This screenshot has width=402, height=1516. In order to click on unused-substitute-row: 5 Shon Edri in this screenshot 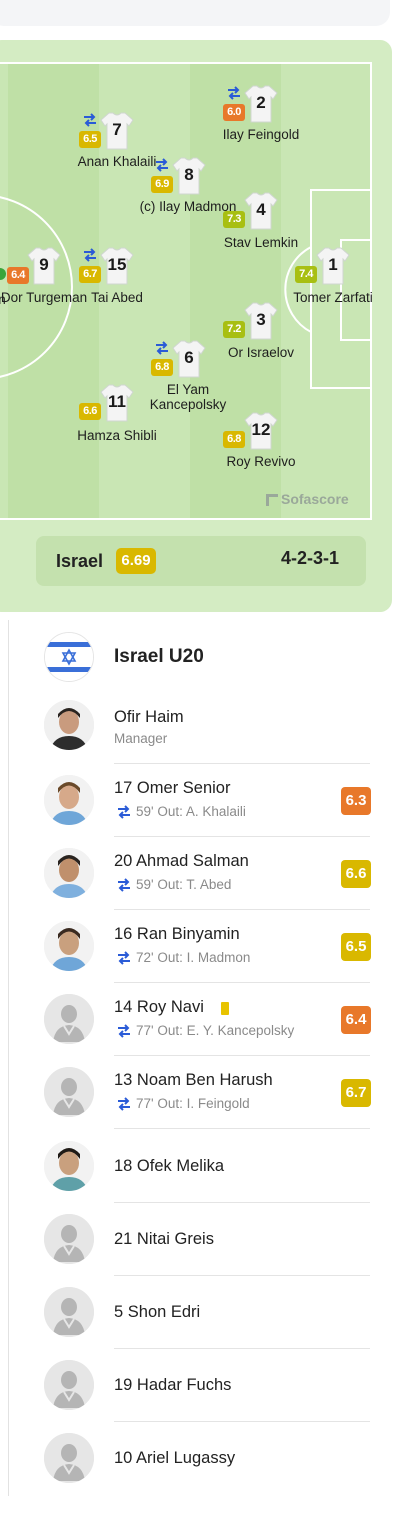, I will do `click(201, 1315)`.